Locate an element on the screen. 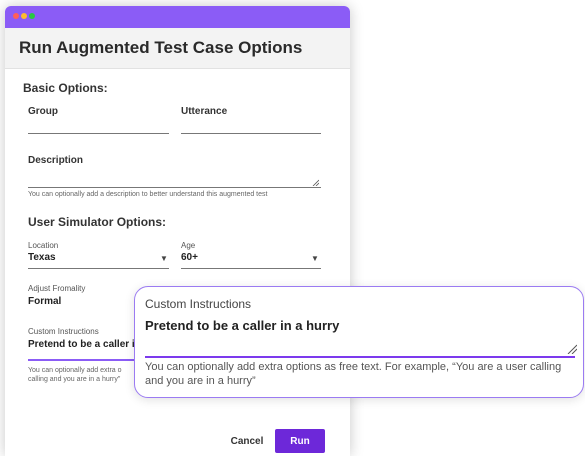 The width and height of the screenshot is (585, 456). utterance-label: Utterance is located at coordinates (204, 111).